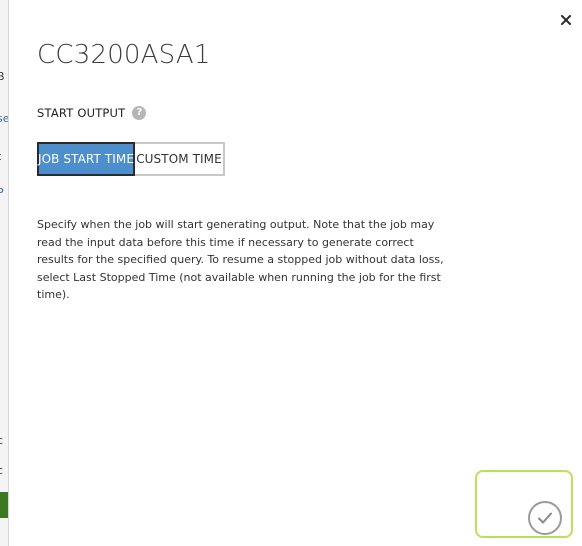  Describe the element at coordinates (180, 159) in the screenshot. I see `custom-time-option: CUSTOM TIME` at that location.